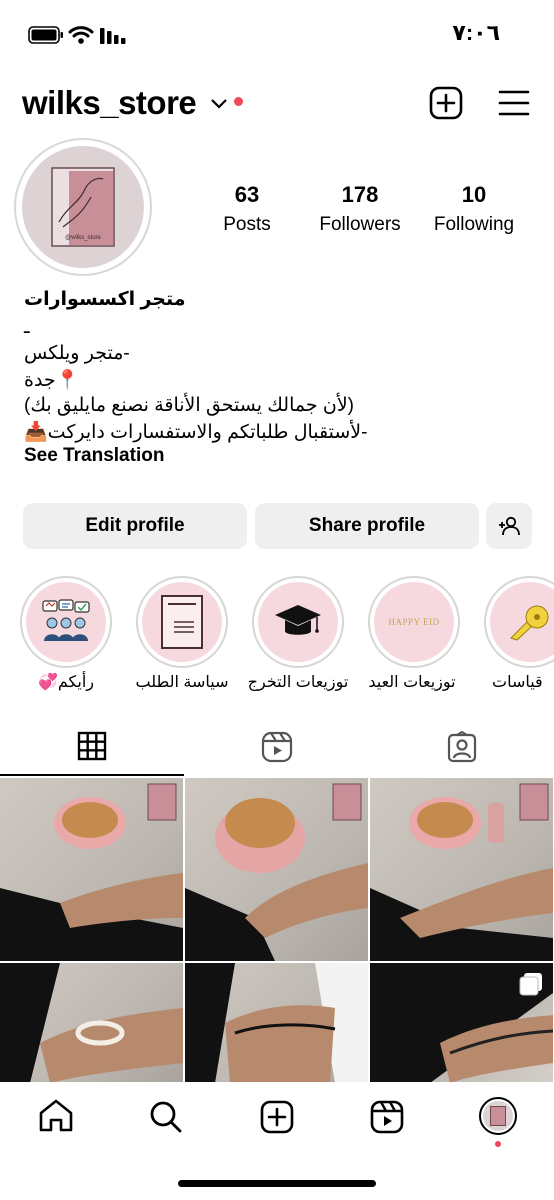  I want to click on happy-eid-icon: HAPPY EID, so click(414, 622).